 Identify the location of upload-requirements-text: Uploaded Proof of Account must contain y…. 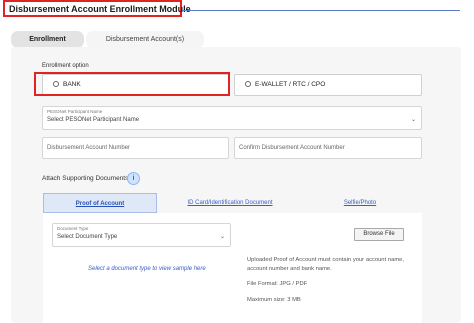
(325, 264).